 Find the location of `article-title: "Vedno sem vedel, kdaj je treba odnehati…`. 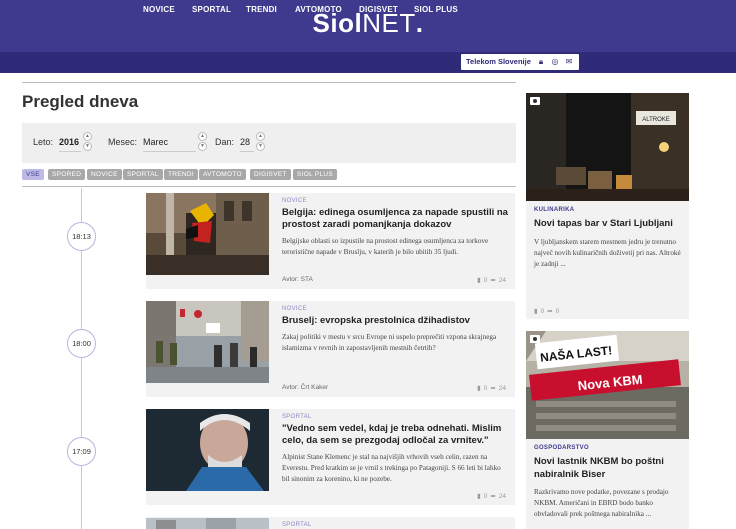

article-title: "Vedno sem vedel, kdaj je treba odnehati… is located at coordinates (396, 435).